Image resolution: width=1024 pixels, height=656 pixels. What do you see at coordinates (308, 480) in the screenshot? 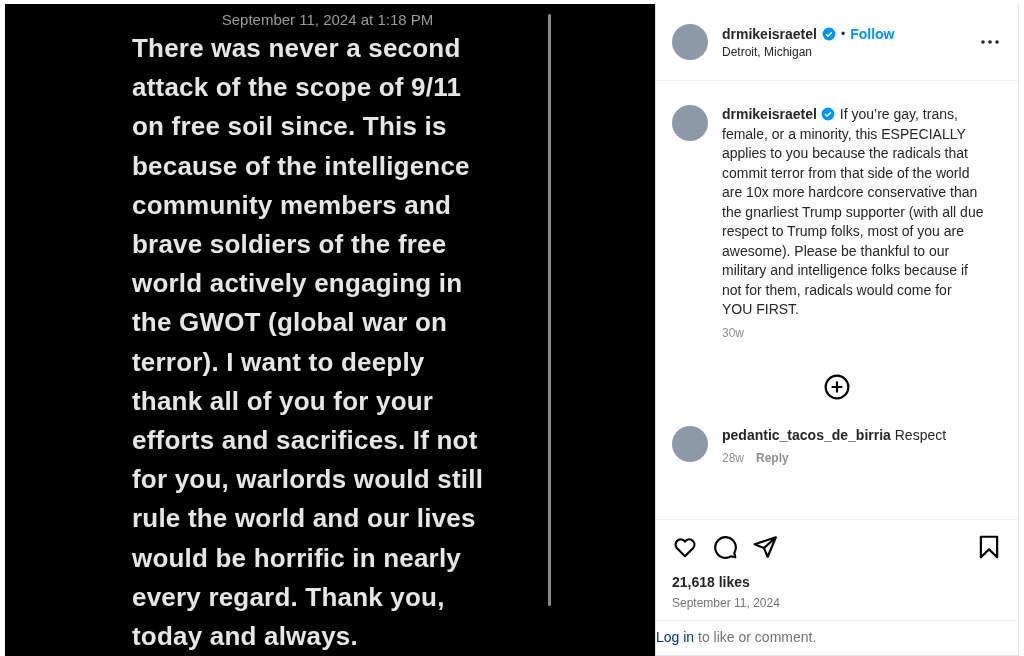
I see `note-text-line: for you, warlords would still` at bounding box center [308, 480].